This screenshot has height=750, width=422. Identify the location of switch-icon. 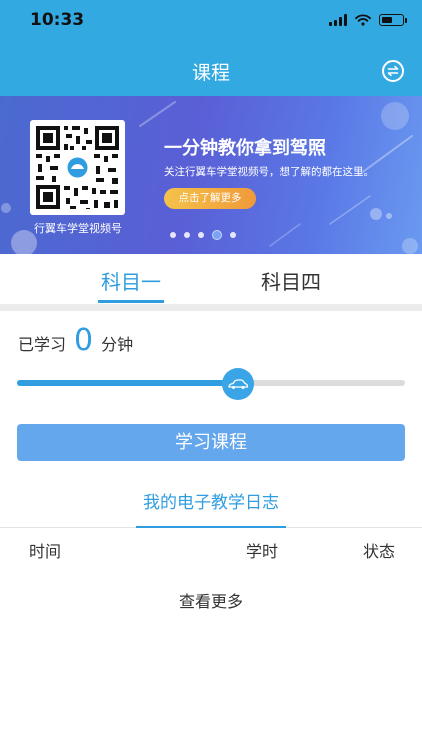
(393, 71).